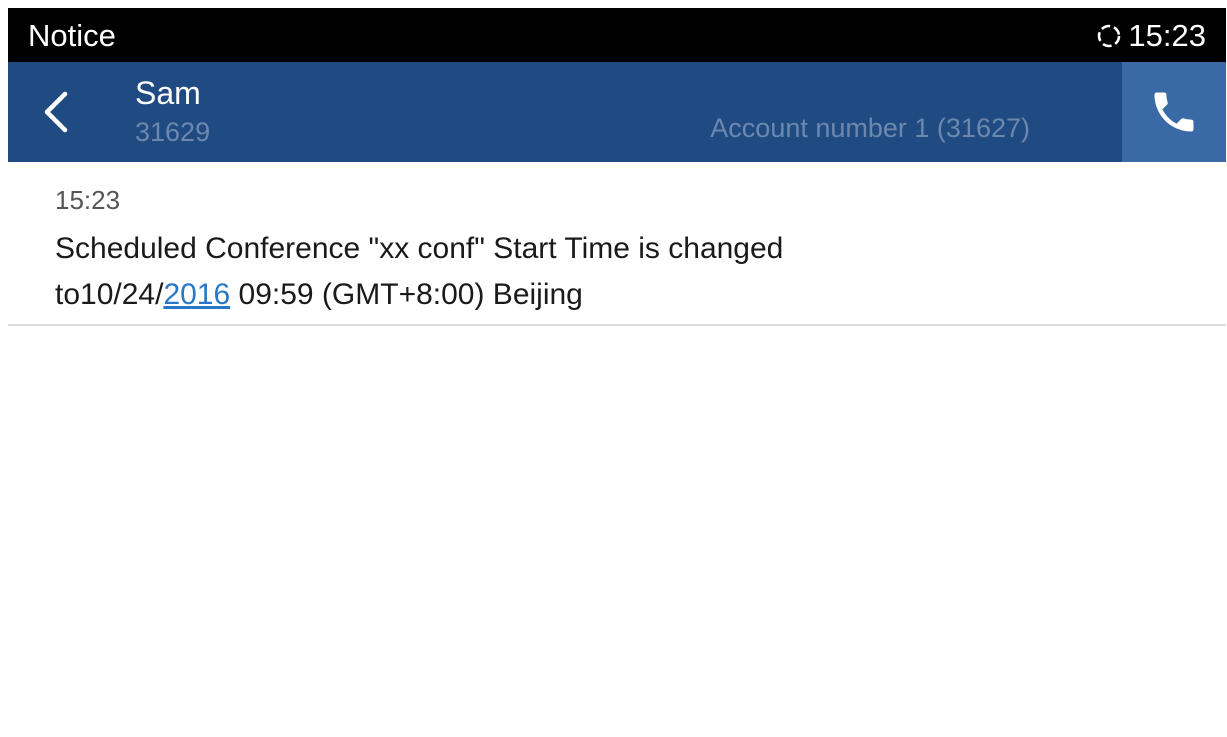  What do you see at coordinates (1109, 36) in the screenshot?
I see `sync-icon` at bounding box center [1109, 36].